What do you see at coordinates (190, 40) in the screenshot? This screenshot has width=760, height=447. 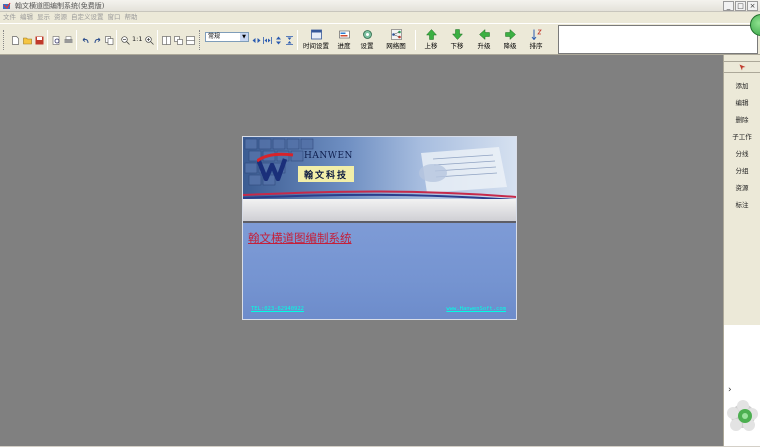 I see `split-horizontal-icon` at bounding box center [190, 40].